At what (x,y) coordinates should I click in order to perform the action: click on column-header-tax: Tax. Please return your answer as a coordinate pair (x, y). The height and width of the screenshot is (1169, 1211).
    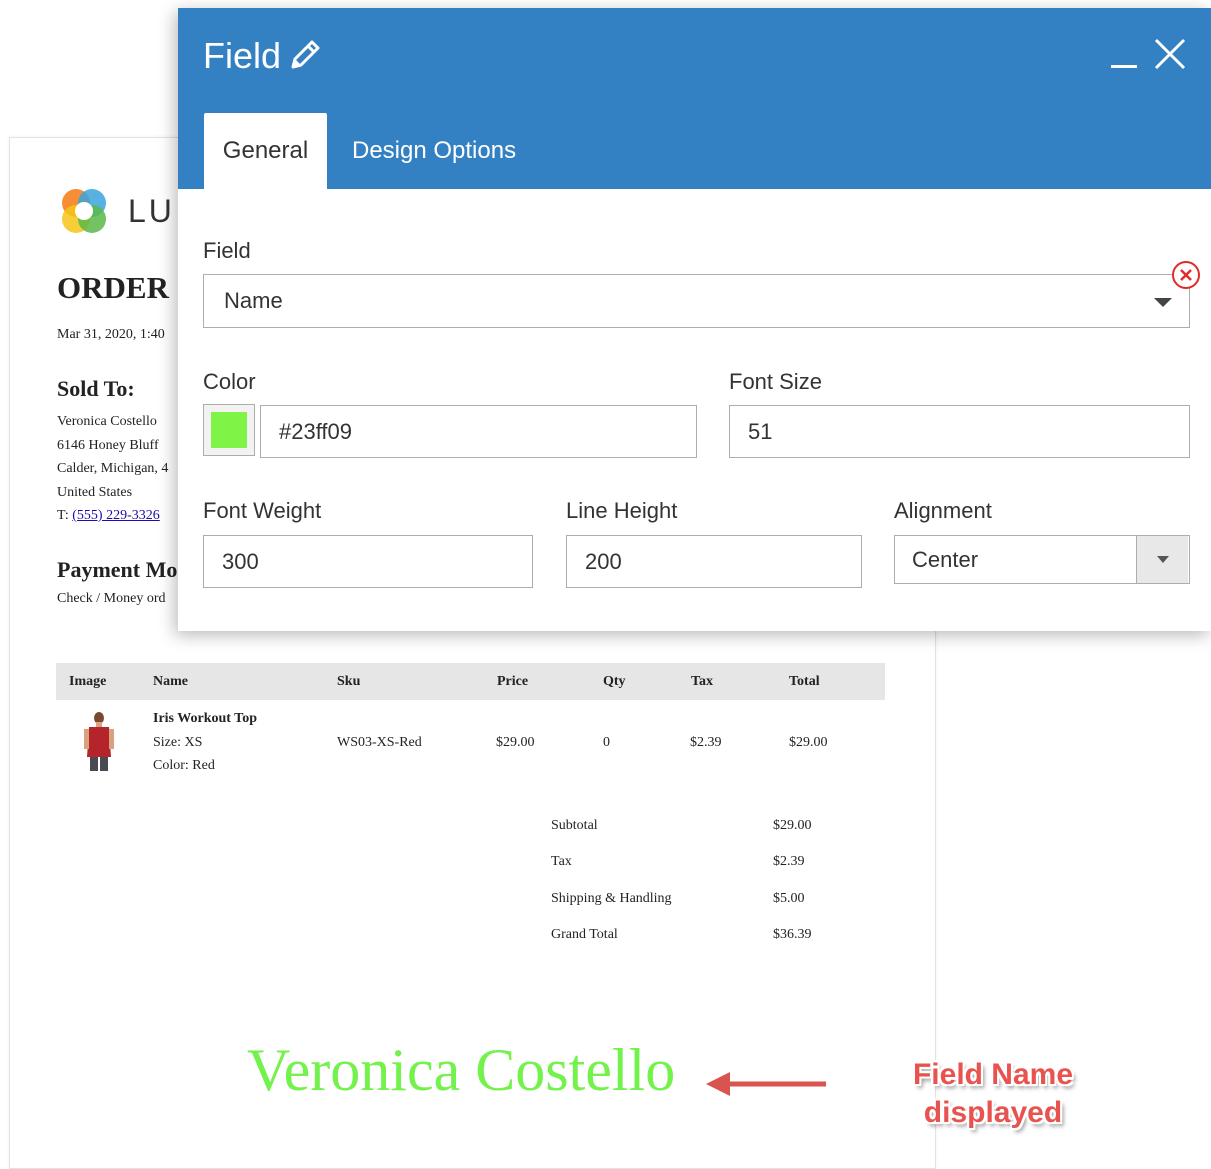
    Looking at the image, I should click on (702, 681).